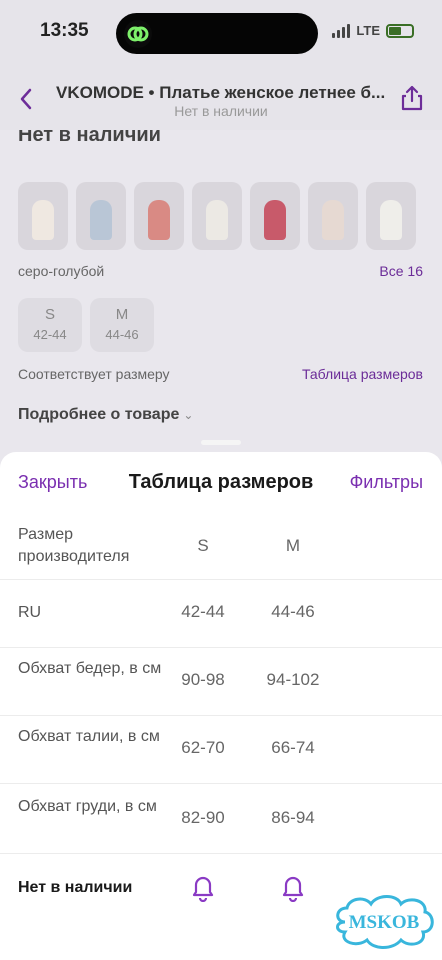  What do you see at coordinates (400, 30) in the screenshot?
I see `battery-icon` at bounding box center [400, 30].